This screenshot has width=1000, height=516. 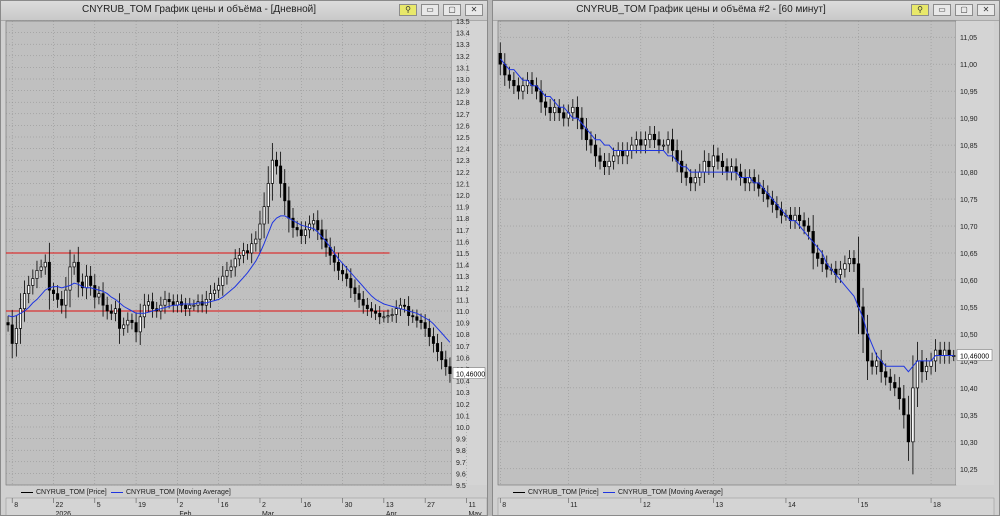 What do you see at coordinates (969, 227) in the screenshot?
I see `y-tick-label: 10,70` at bounding box center [969, 227].